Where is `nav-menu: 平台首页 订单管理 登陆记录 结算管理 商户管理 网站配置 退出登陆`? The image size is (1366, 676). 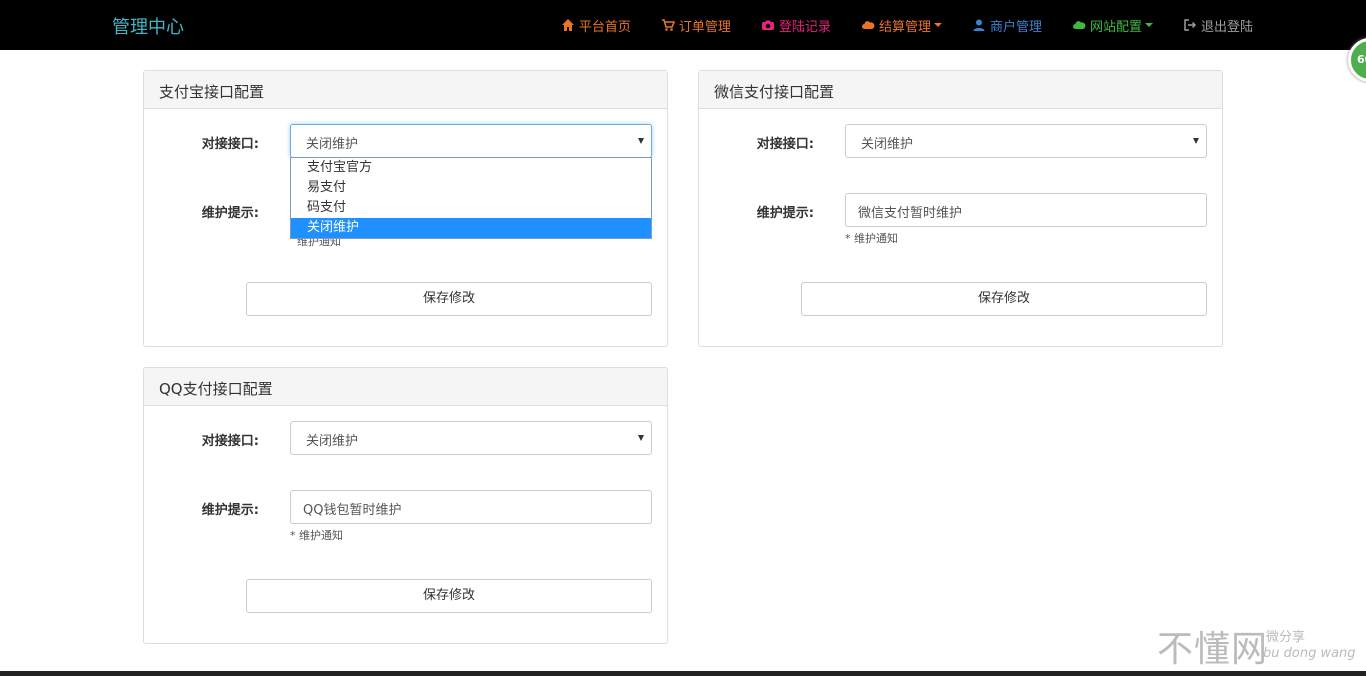
nav-menu: 平台首页 订单管理 登陆记录 结算管理 商户管理 网站配置 退出登陆 is located at coordinates (907, 25).